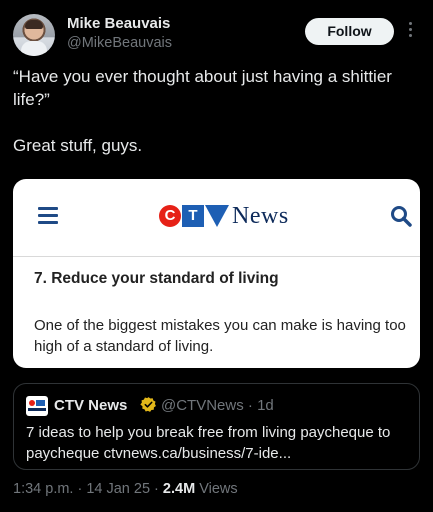 This screenshot has height=512, width=433. What do you see at coordinates (34, 24) in the screenshot?
I see `avatar-hair` at bounding box center [34, 24].